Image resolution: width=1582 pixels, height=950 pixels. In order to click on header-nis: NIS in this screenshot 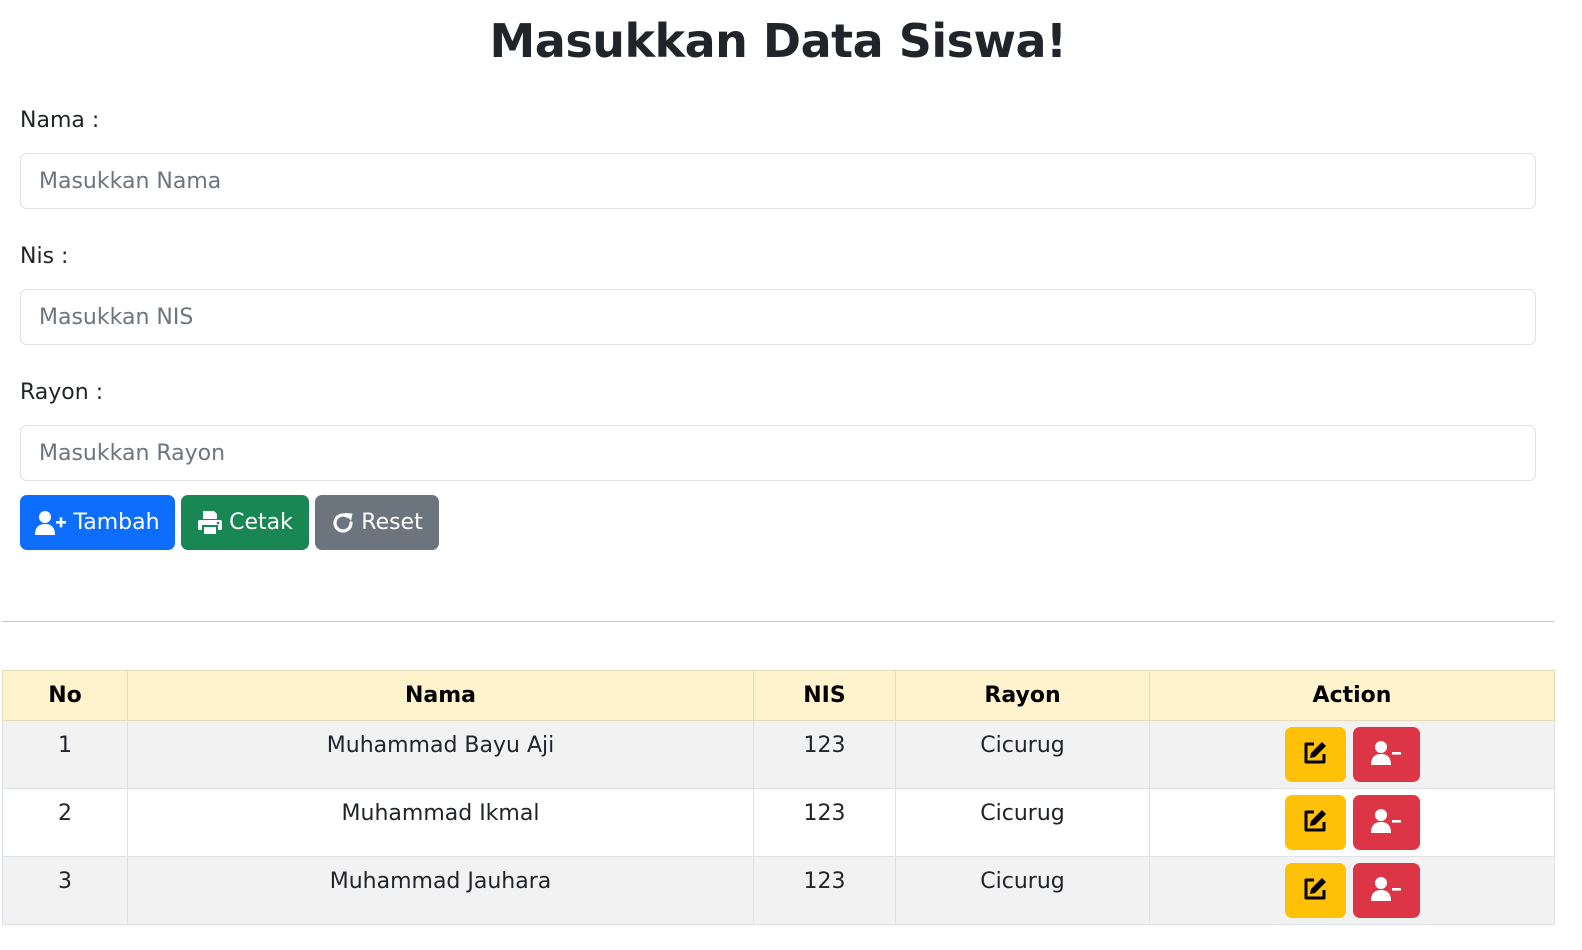, I will do `click(824, 695)`.